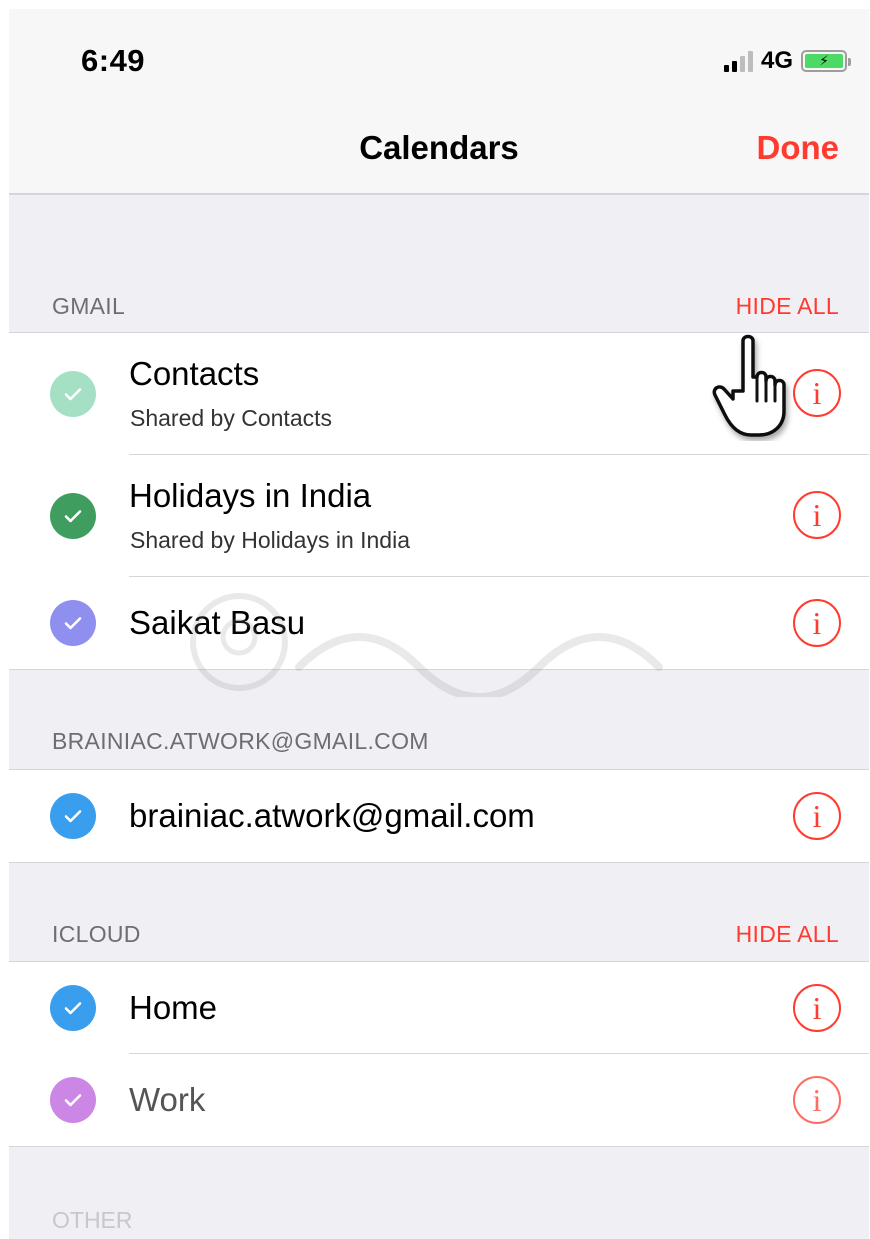 This screenshot has width=870, height=1239. What do you see at coordinates (439, 1100) in the screenshot?
I see `calendar-row: Work i` at bounding box center [439, 1100].